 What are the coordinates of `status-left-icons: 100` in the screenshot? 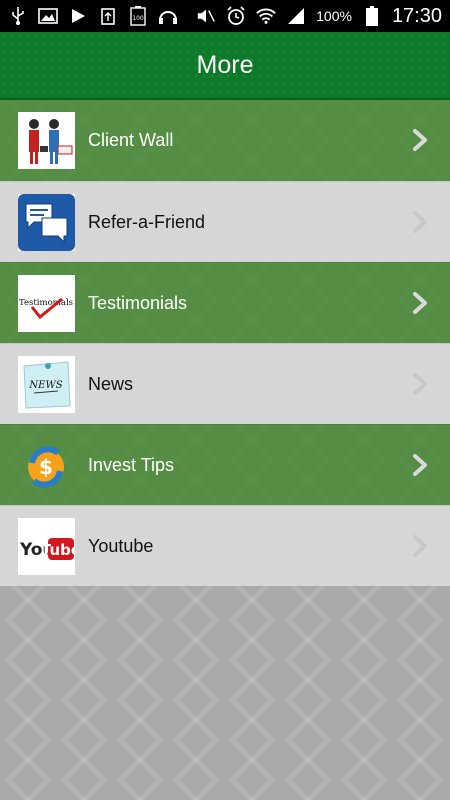 It's located at (93, 16).